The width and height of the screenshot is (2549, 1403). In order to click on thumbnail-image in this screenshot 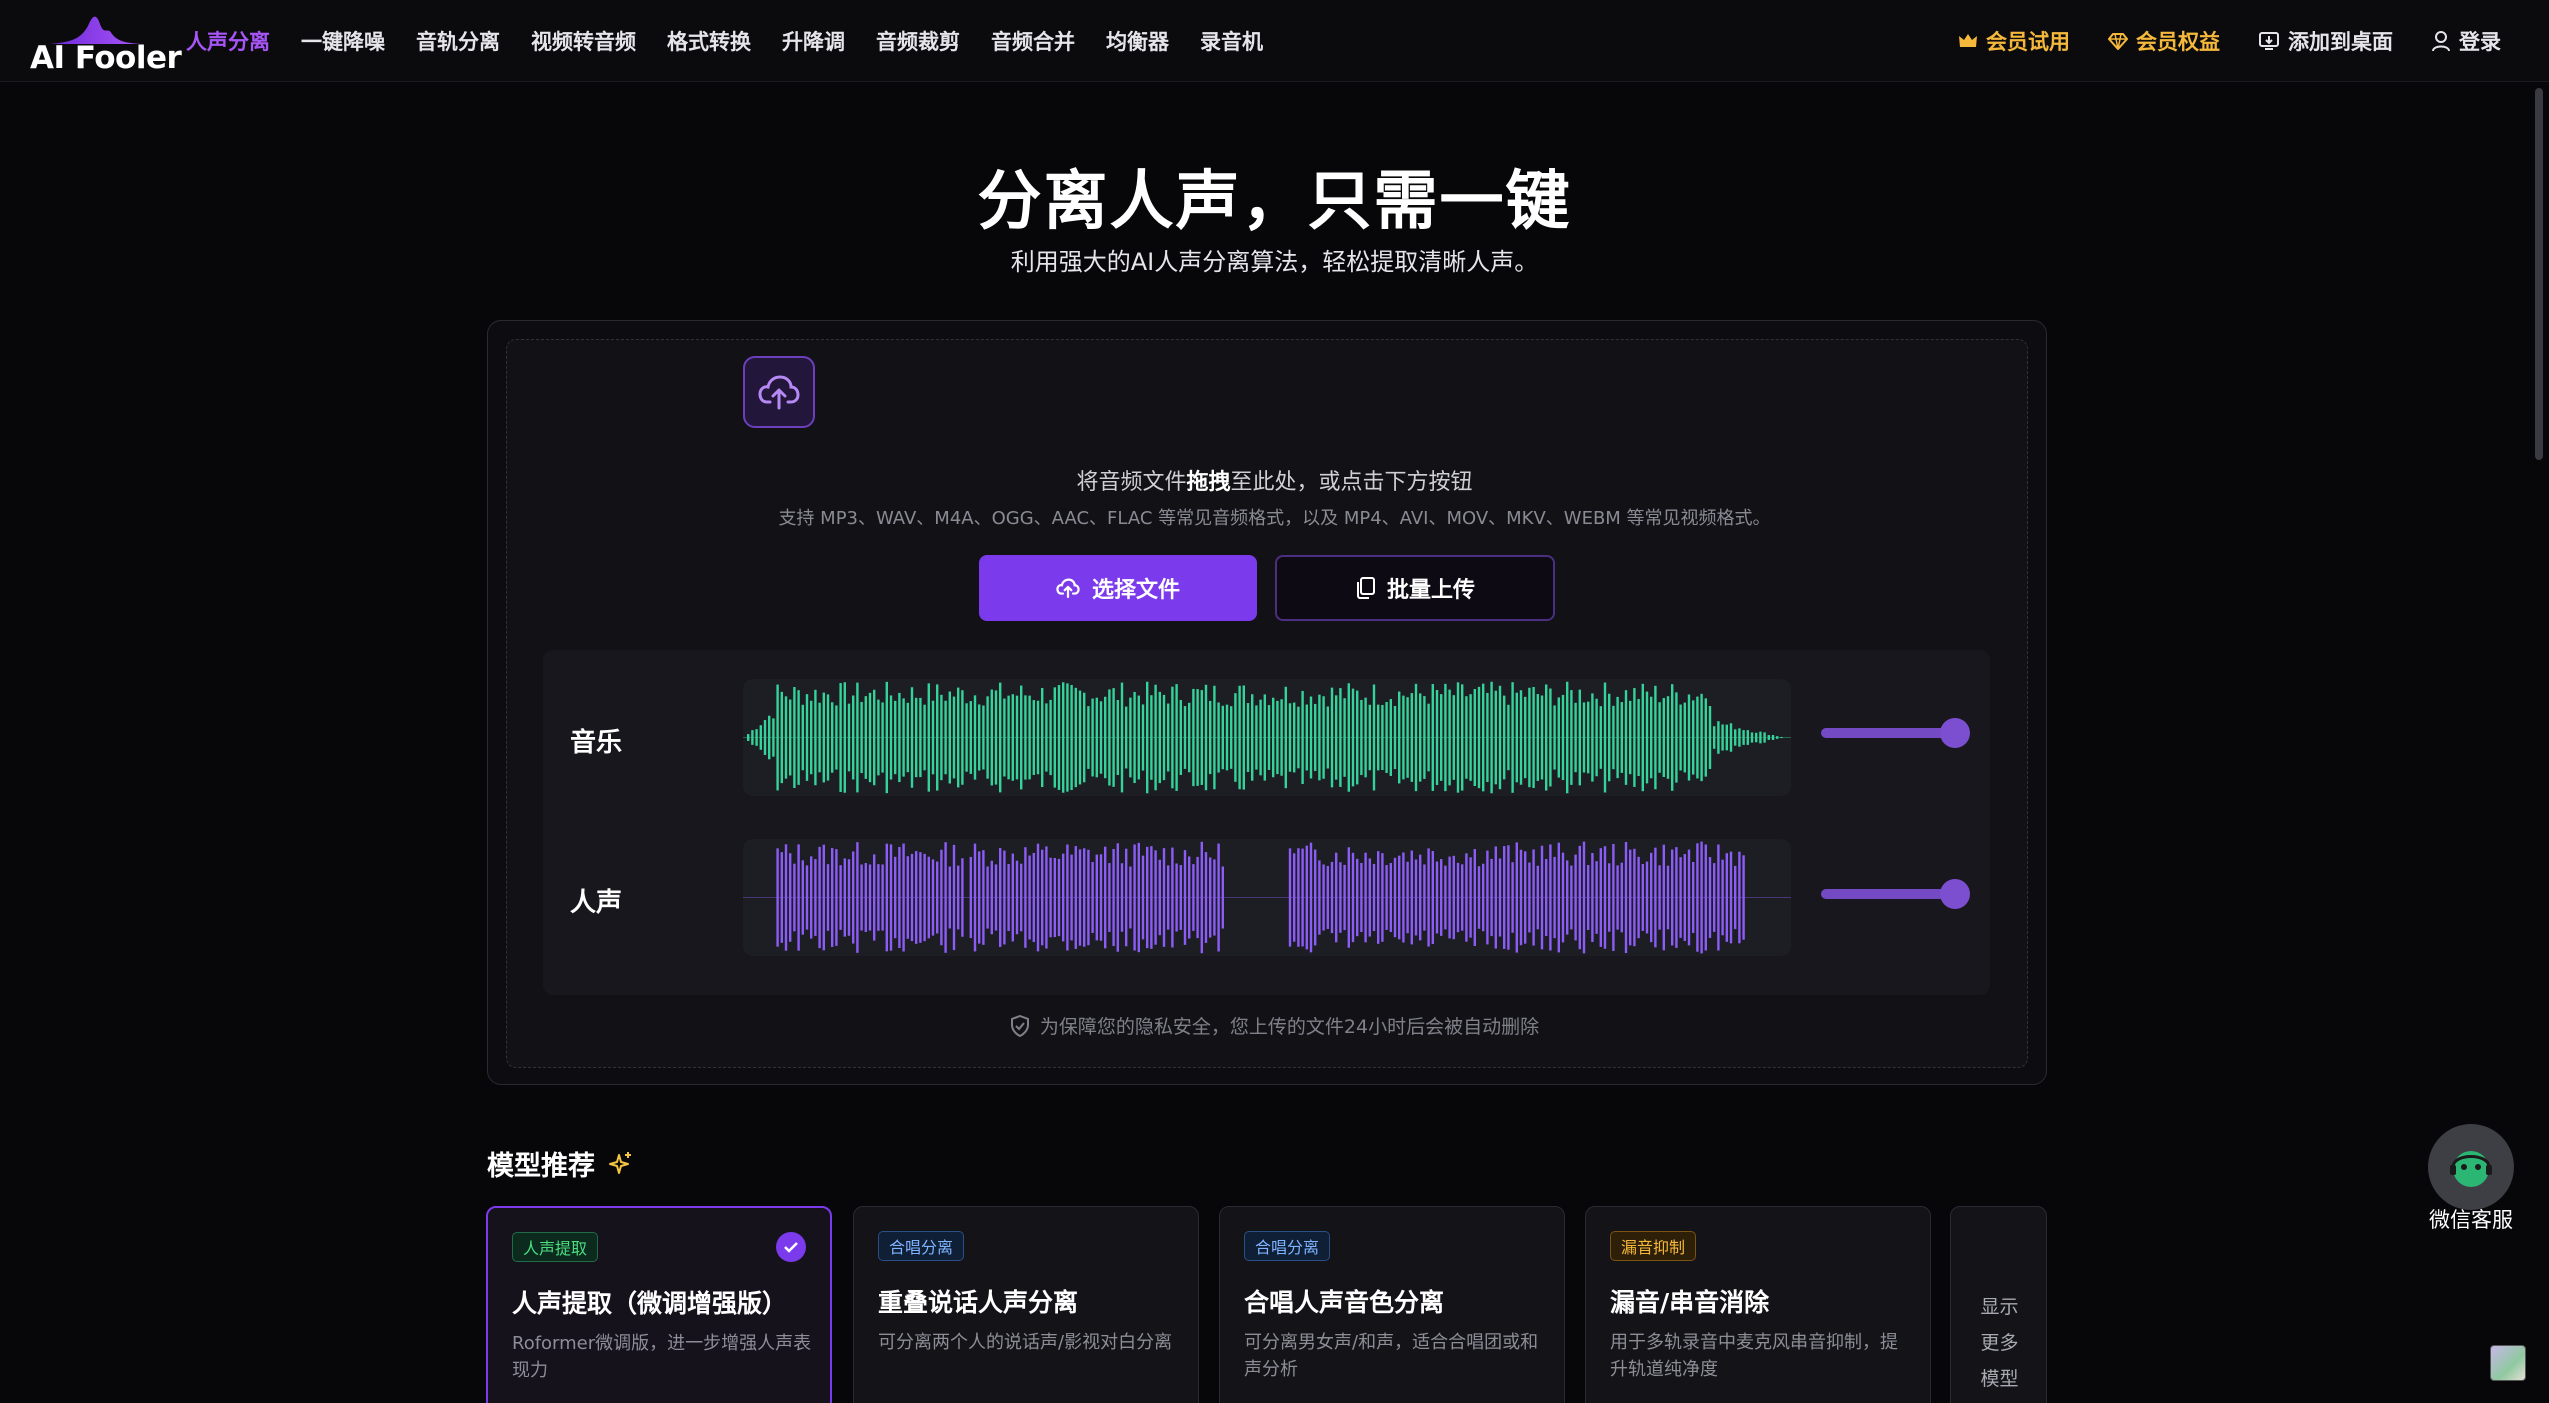, I will do `click(2508, 1363)`.